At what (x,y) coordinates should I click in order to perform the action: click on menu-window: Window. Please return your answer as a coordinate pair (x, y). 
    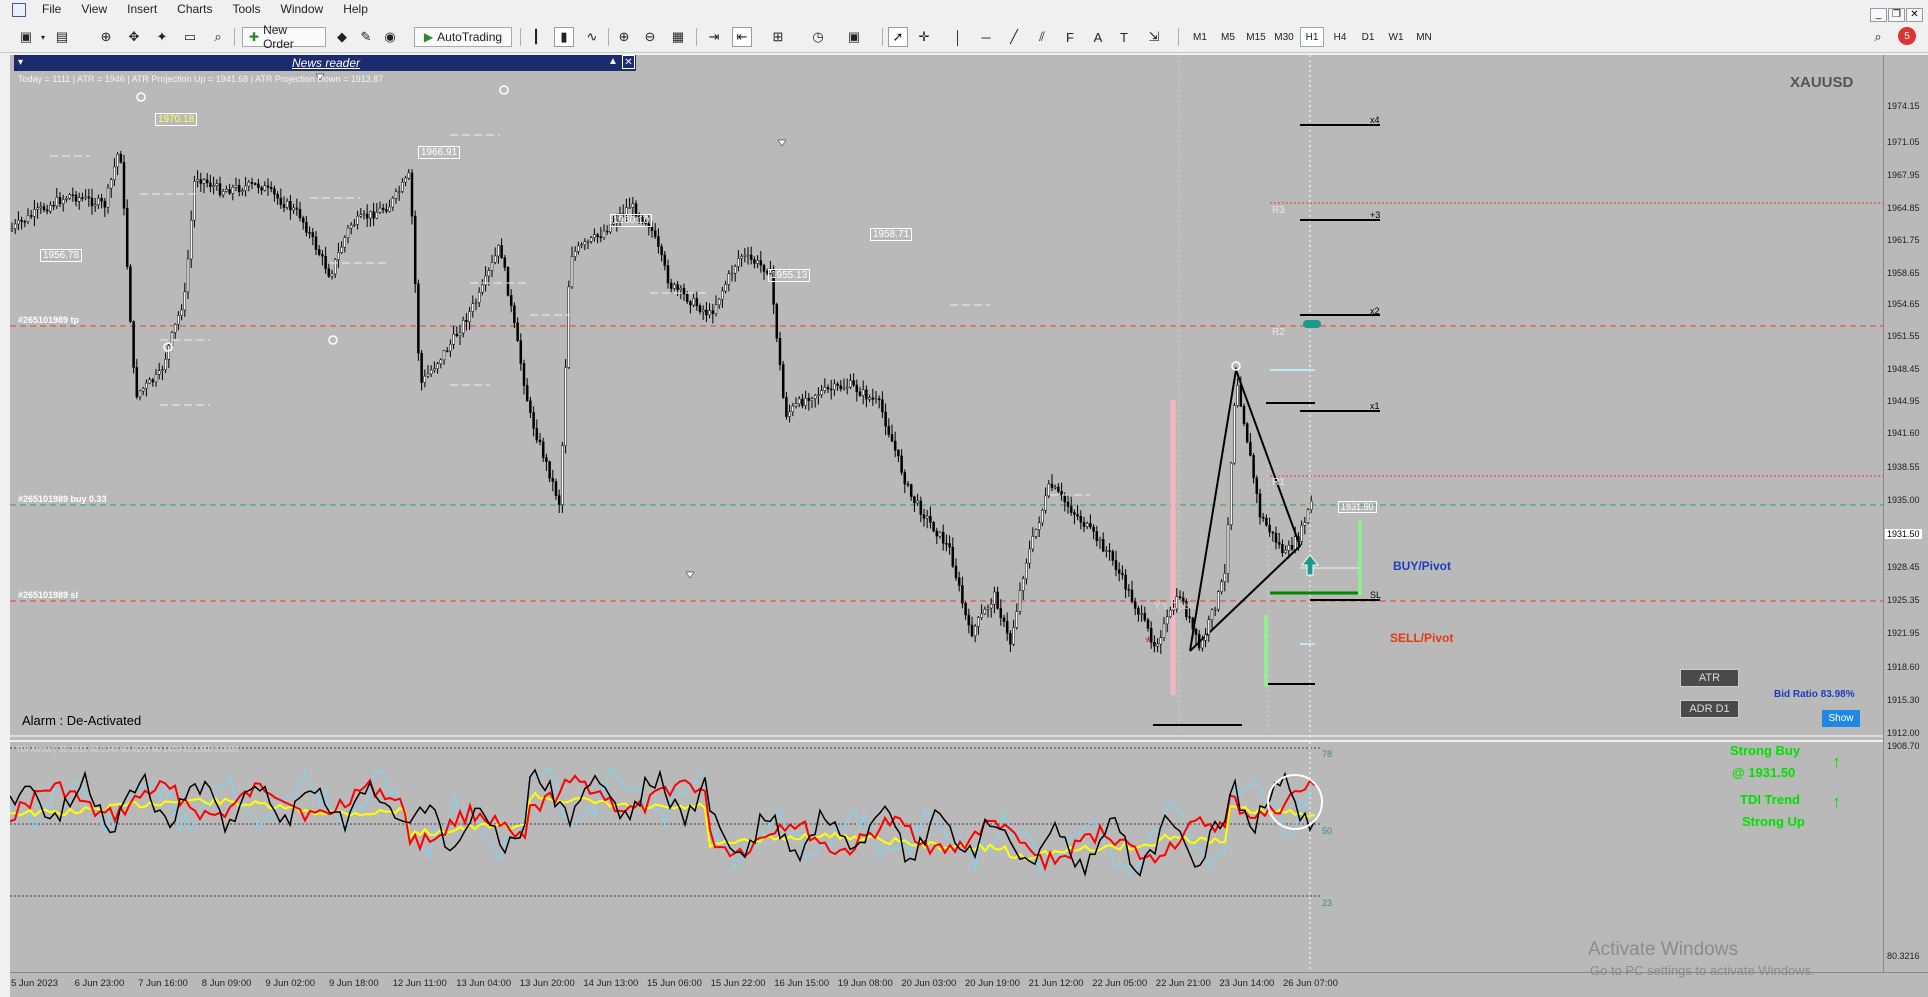
    Looking at the image, I should click on (302, 9).